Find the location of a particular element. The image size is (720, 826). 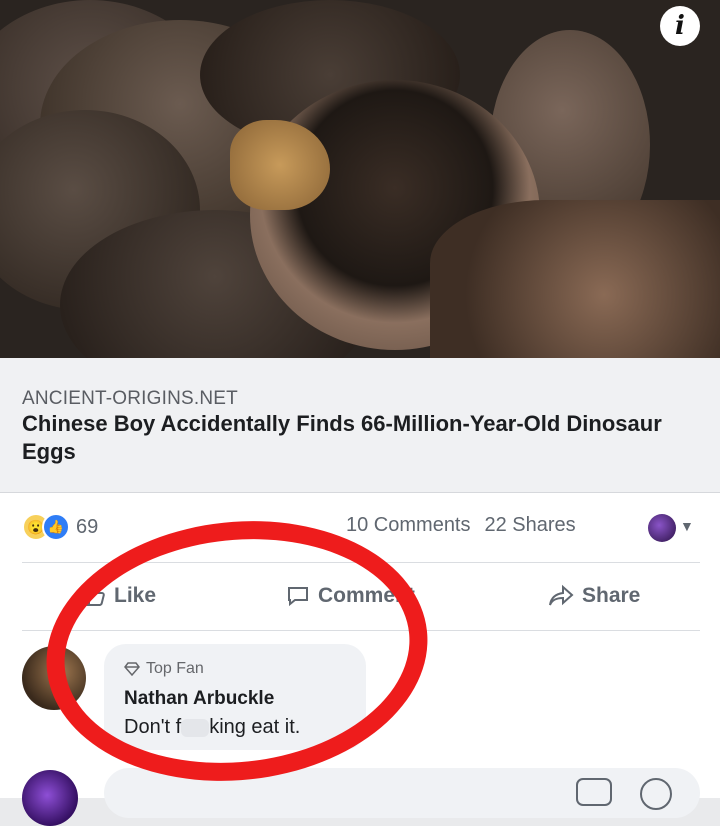

like-icon: 👍 is located at coordinates (56, 527).